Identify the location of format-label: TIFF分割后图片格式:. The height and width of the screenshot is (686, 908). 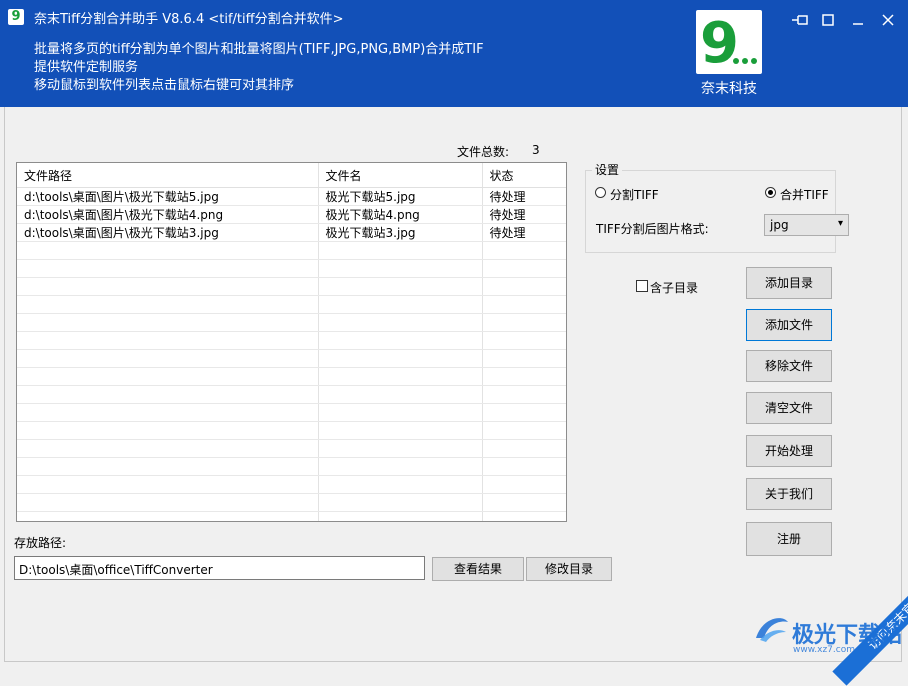
(652, 229).